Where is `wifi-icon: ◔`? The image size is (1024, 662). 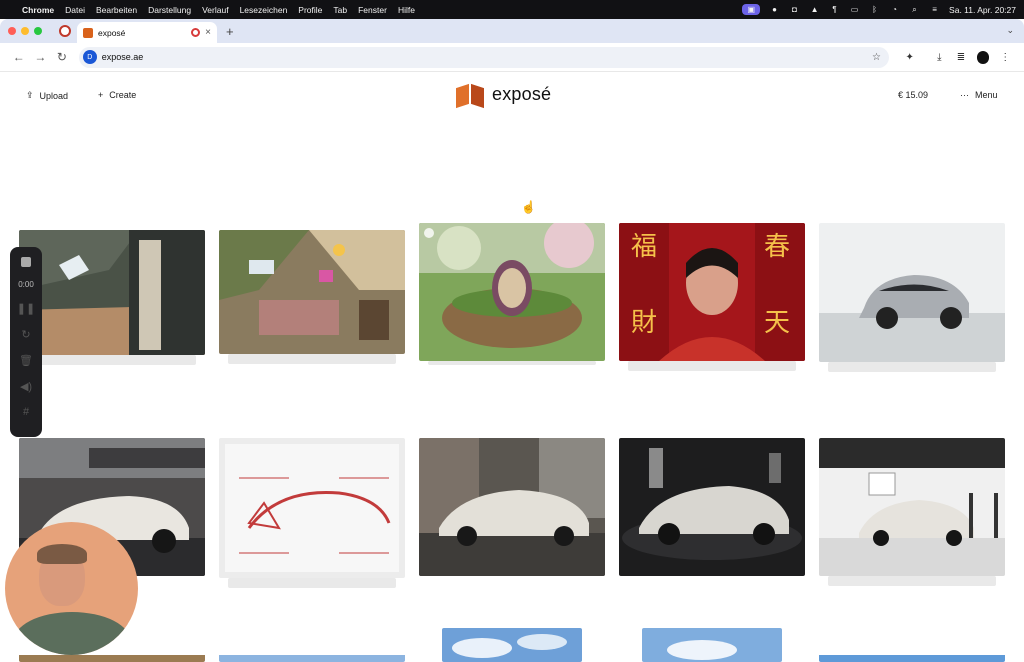
wifi-icon: ◔ is located at coordinates (894, 9).